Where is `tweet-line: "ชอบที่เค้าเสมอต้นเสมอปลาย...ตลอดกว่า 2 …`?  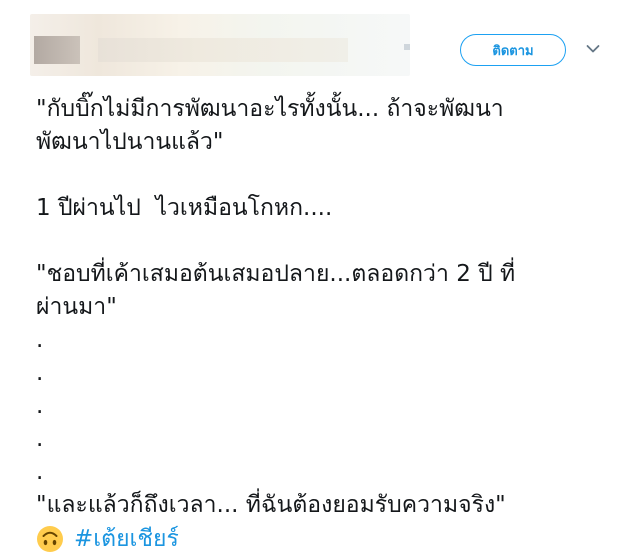
tweet-line: "ชอบที่เค้าเสมอต้นเสมอปลาย...ตลอดกว่า 2 … is located at coordinates (276, 274).